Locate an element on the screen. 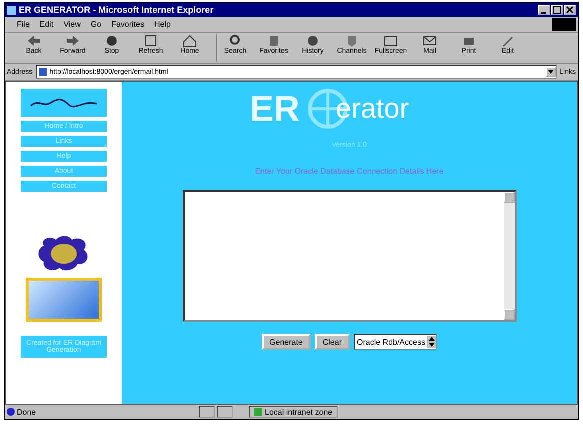 Image resolution: width=583 pixels, height=424 pixels. history-icon is located at coordinates (313, 41).